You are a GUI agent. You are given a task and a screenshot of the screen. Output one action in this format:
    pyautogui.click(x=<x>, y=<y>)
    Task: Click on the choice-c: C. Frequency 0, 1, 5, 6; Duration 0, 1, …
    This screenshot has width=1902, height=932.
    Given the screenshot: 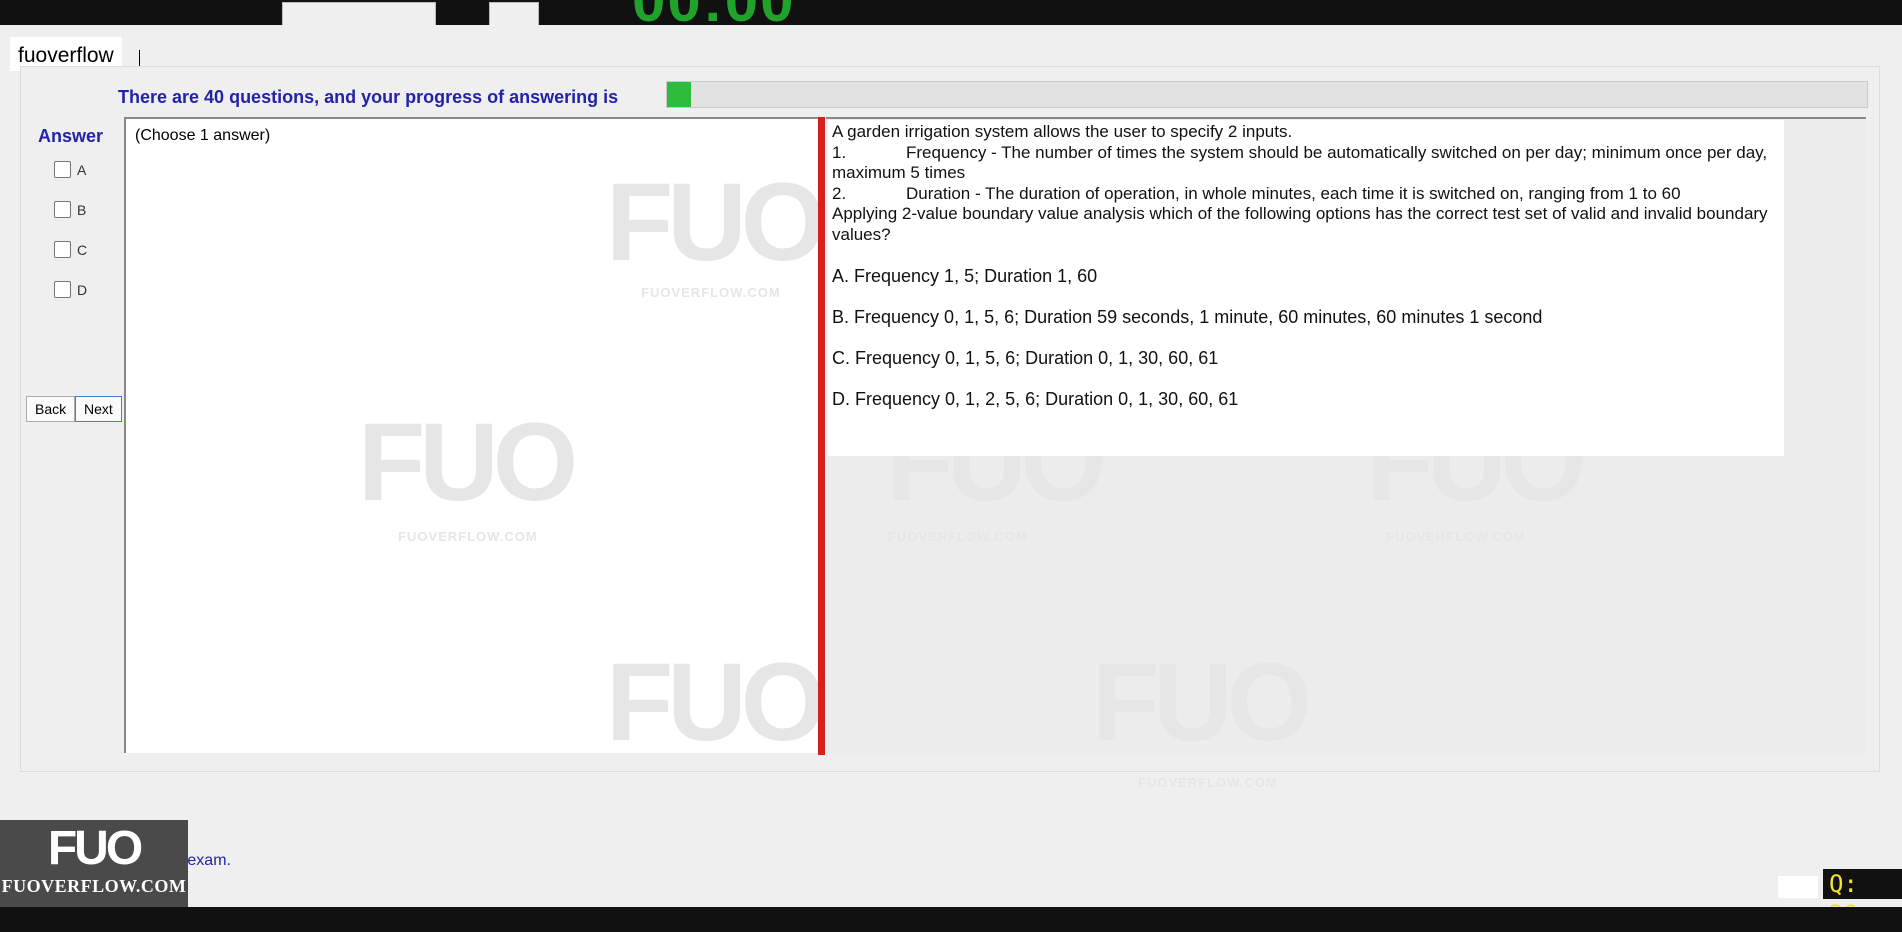 What is the action you would take?
    pyautogui.click(x=1025, y=358)
    